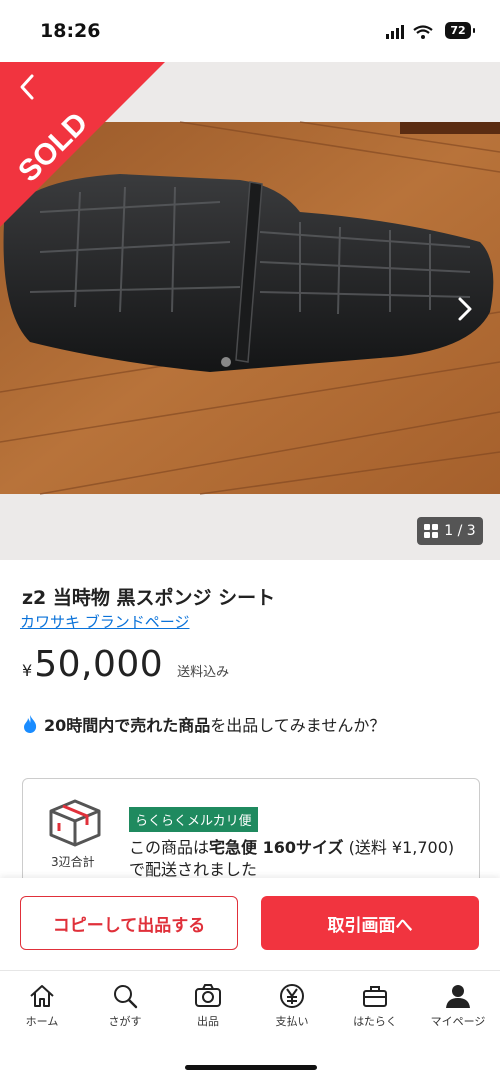 This screenshot has width=500, height=1081. I want to click on go-to-trade-button: 取引画面へ, so click(370, 923).